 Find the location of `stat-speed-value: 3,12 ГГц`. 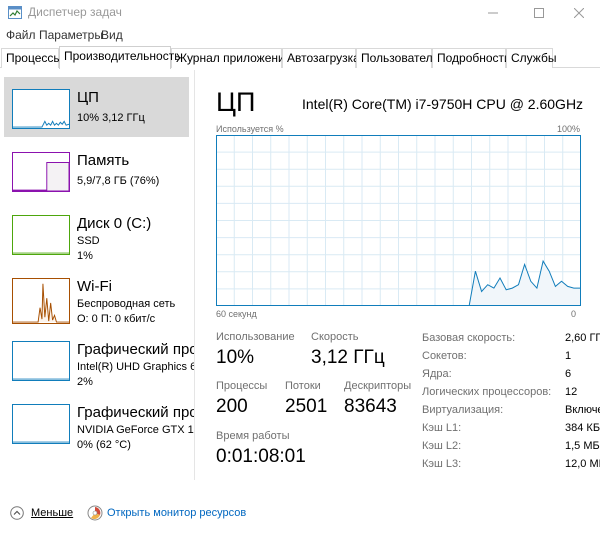

stat-speed-value: 3,12 ГГц is located at coordinates (348, 357).